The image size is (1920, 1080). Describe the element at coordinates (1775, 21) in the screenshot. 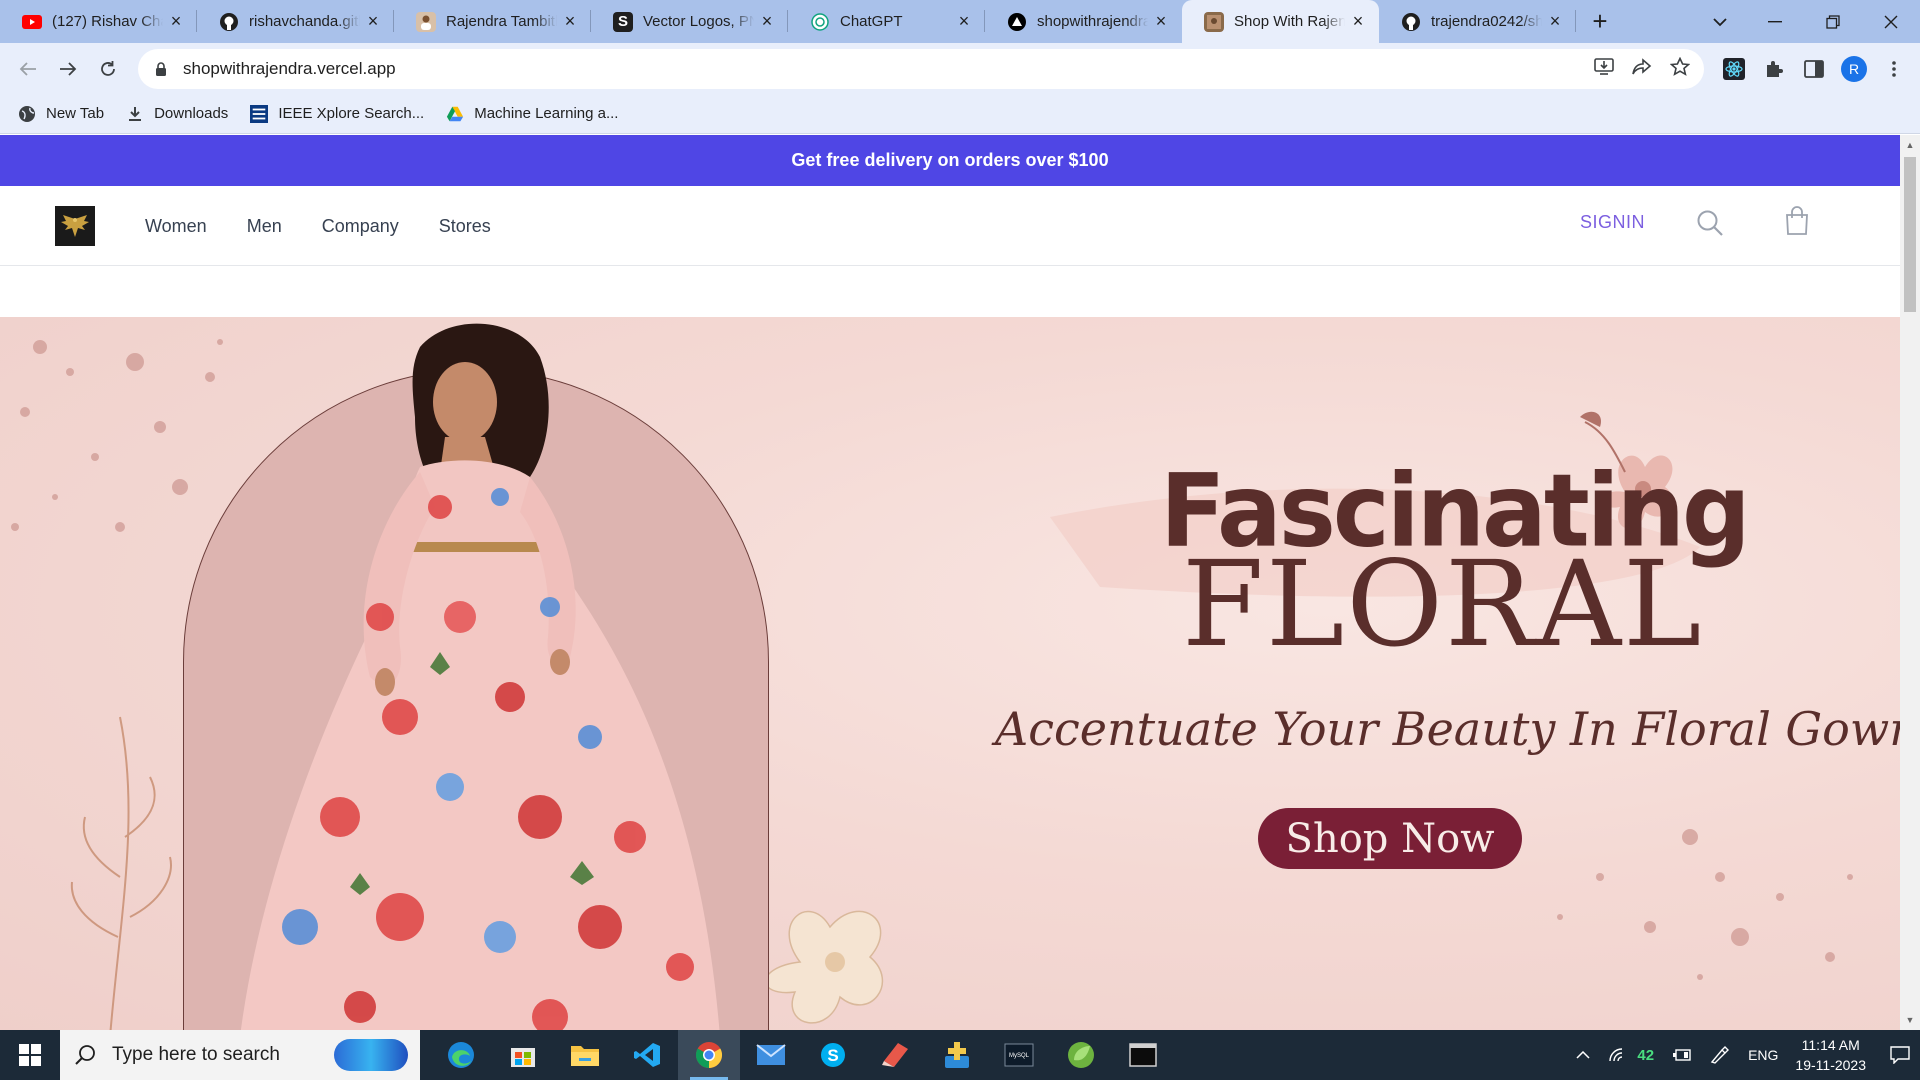

I see `minimize-button` at that location.